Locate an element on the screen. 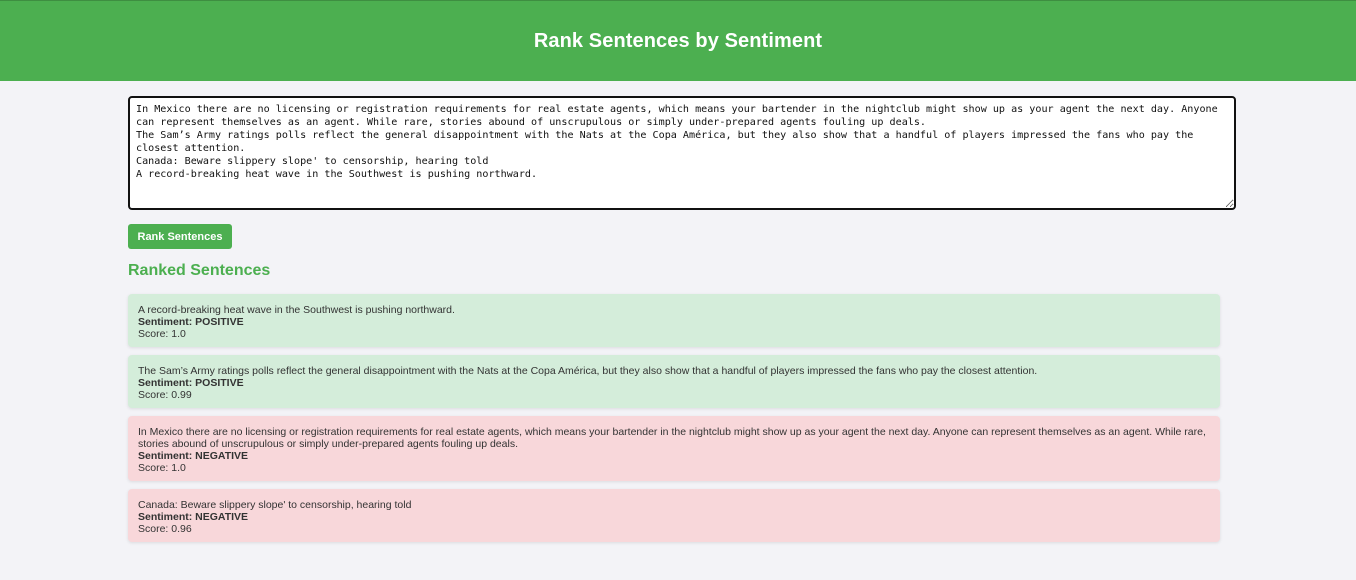  result-score: Score: 0.99 is located at coordinates (165, 395).